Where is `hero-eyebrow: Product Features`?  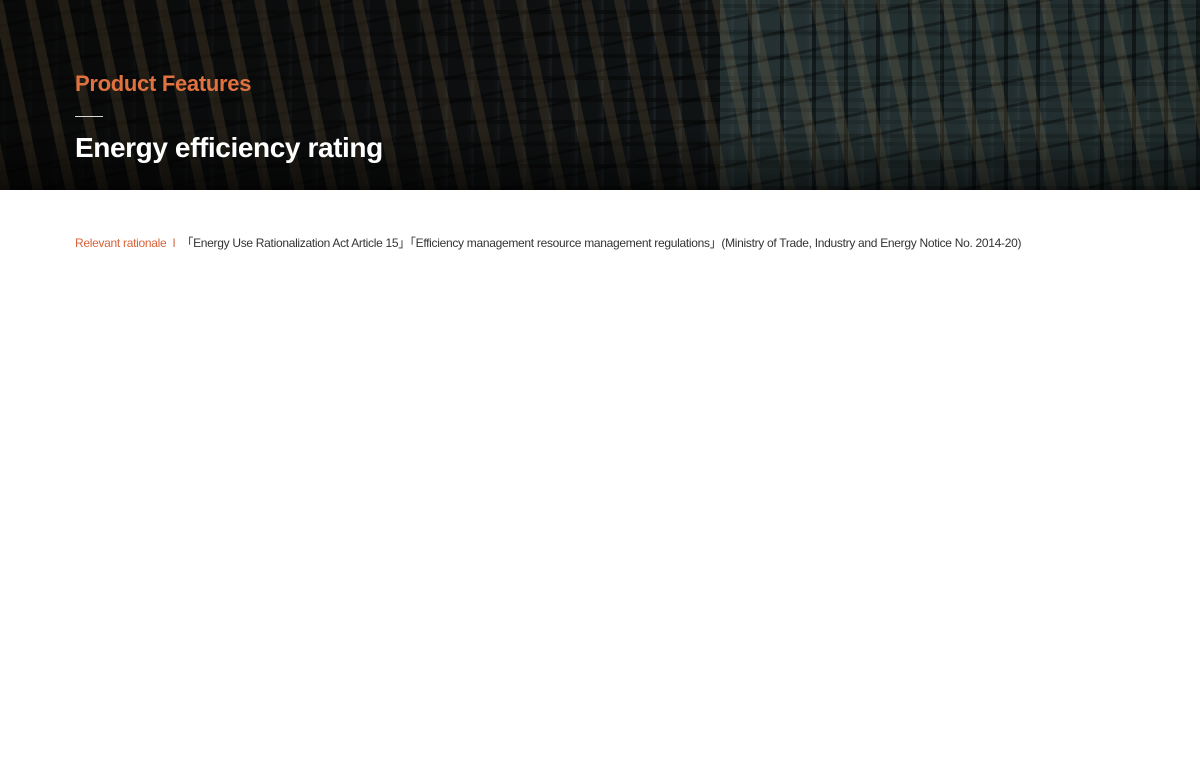
hero-eyebrow: Product Features is located at coordinates (163, 83).